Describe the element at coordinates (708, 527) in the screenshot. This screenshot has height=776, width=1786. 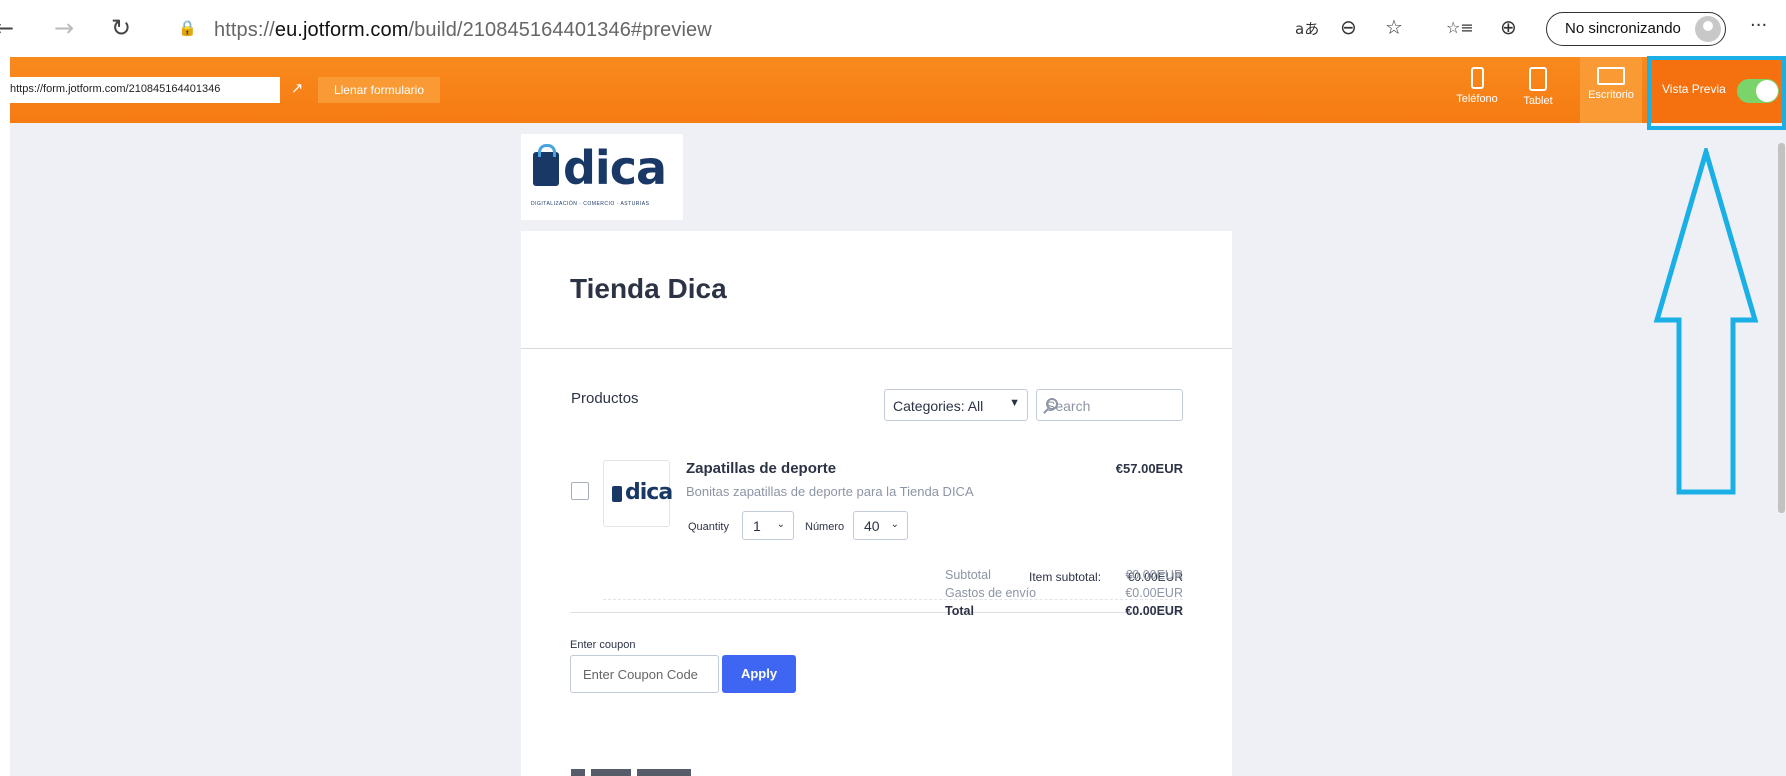
I see `quantity-label: Quantity` at that location.